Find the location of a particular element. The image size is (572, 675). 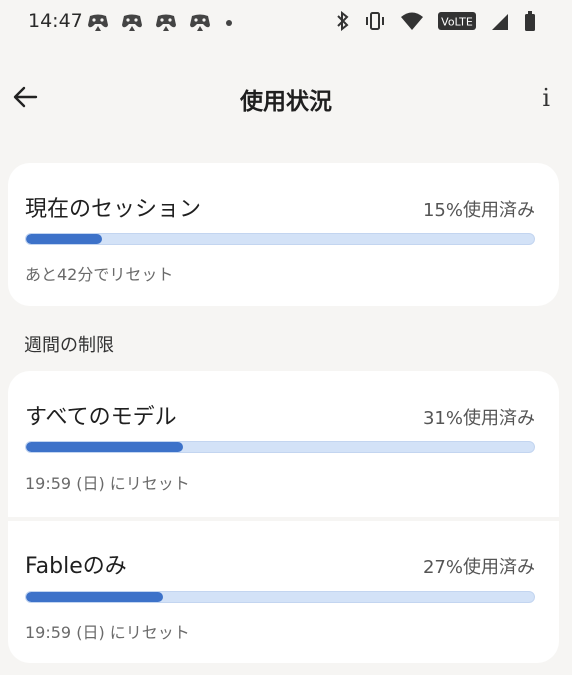

vibrate-icon is located at coordinates (375, 23).